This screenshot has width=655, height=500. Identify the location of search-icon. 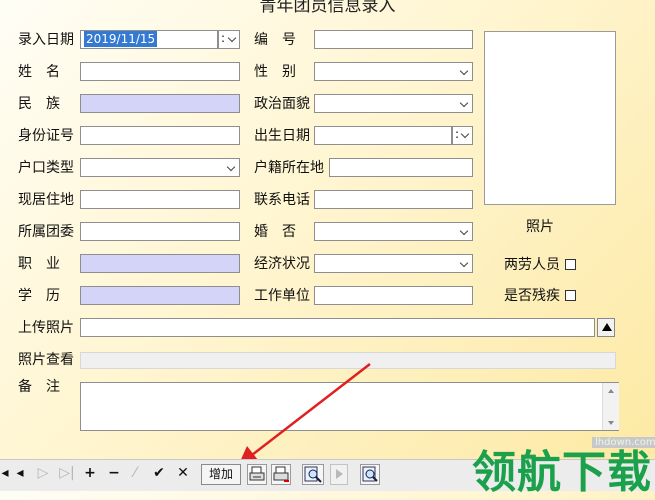
(313, 474).